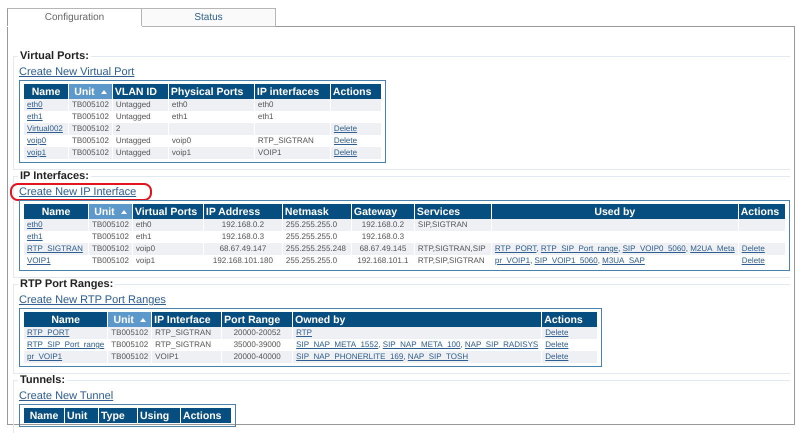  What do you see at coordinates (209, 17) in the screenshot?
I see `tab: Status` at bounding box center [209, 17].